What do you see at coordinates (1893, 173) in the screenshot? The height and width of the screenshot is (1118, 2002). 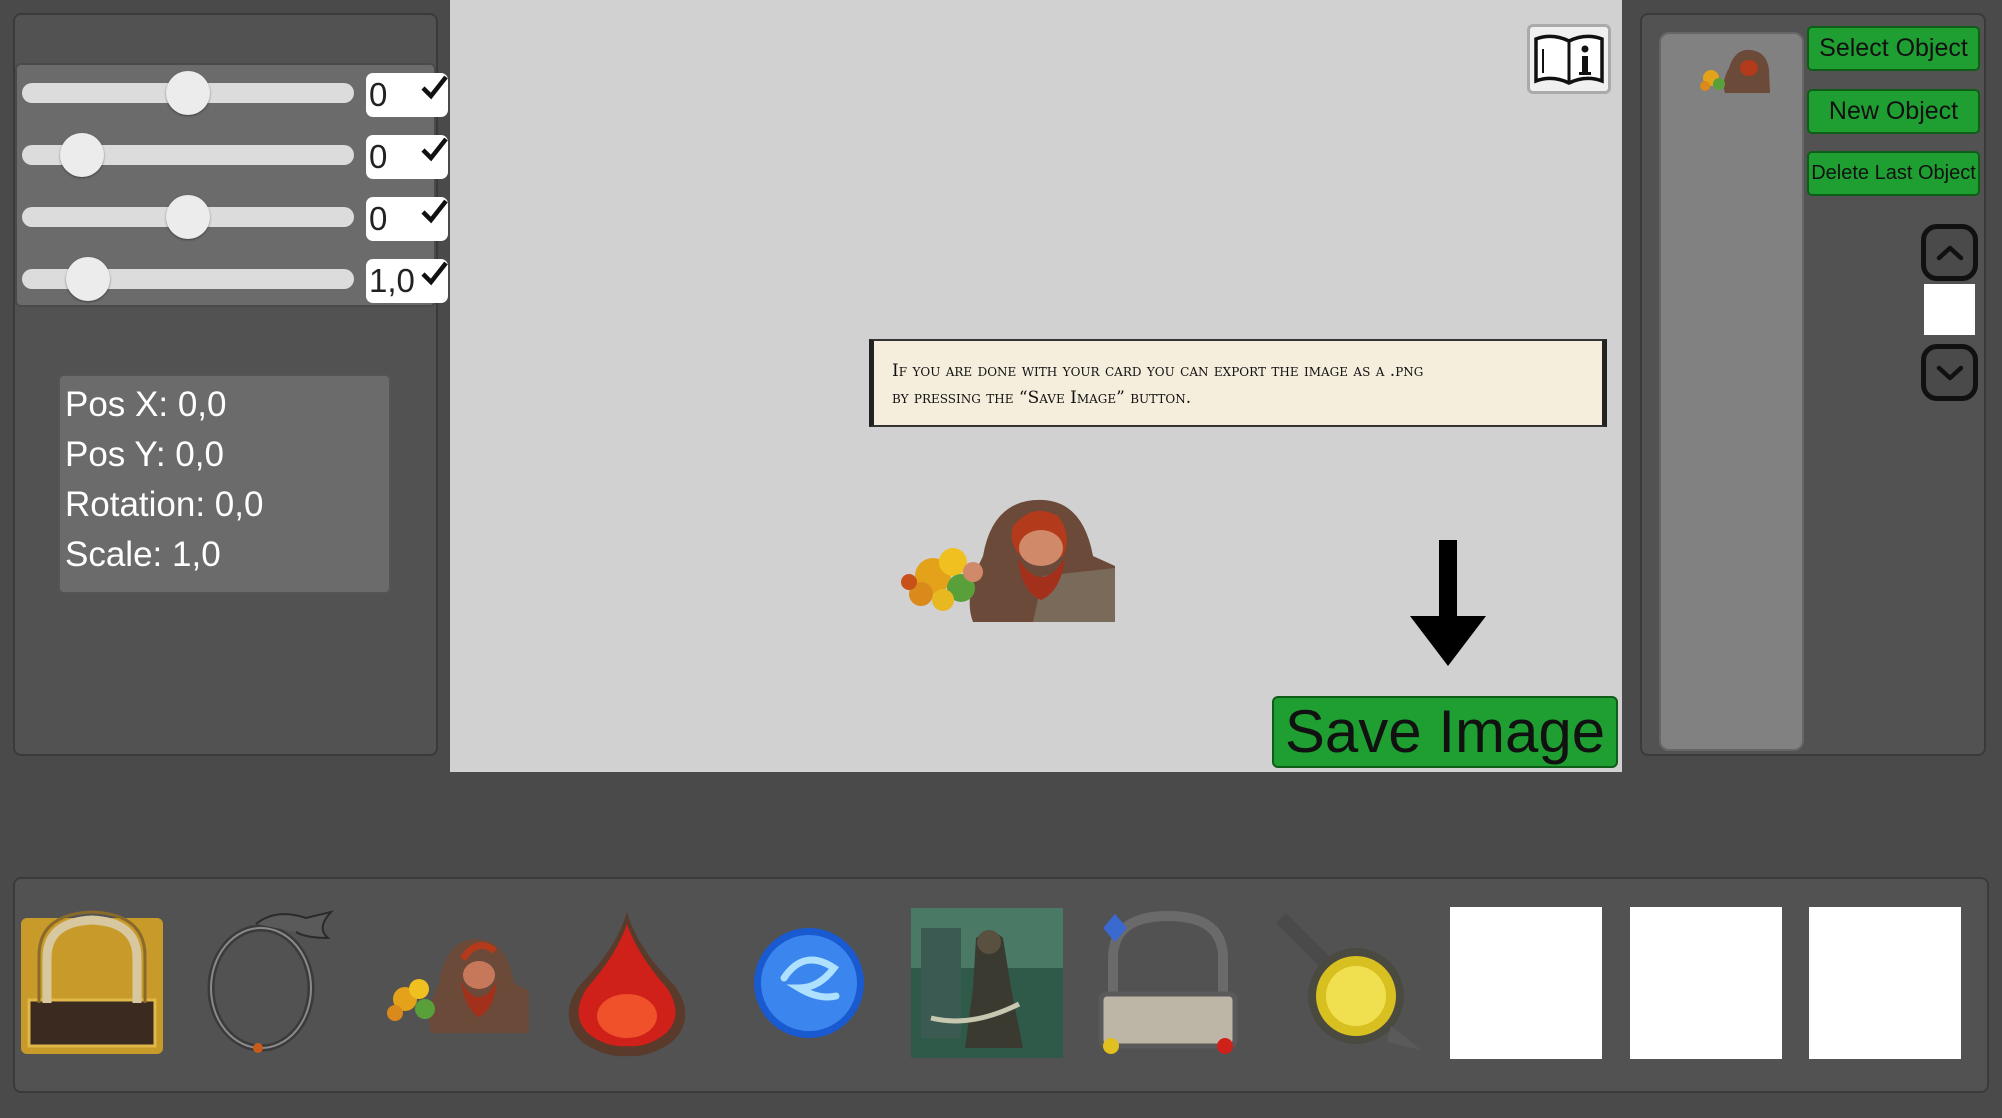 I see `delete-last-object-button: Delete Last Object` at bounding box center [1893, 173].